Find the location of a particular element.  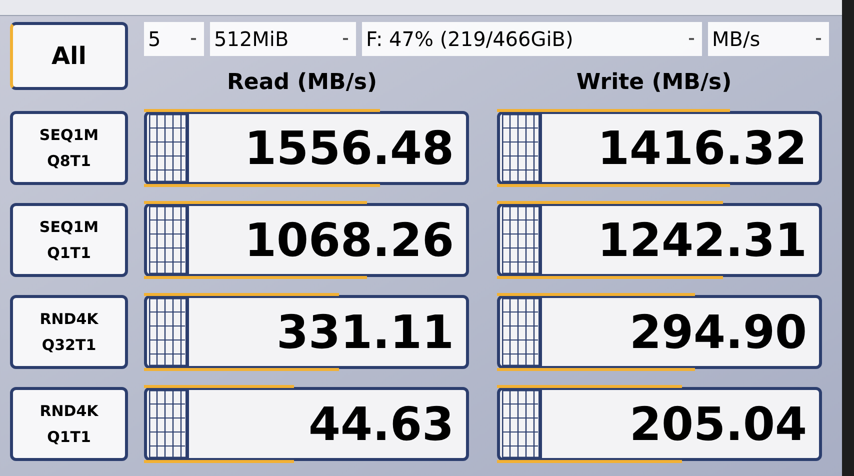

test-button: RND4K Q1T1 is located at coordinates (69, 424).